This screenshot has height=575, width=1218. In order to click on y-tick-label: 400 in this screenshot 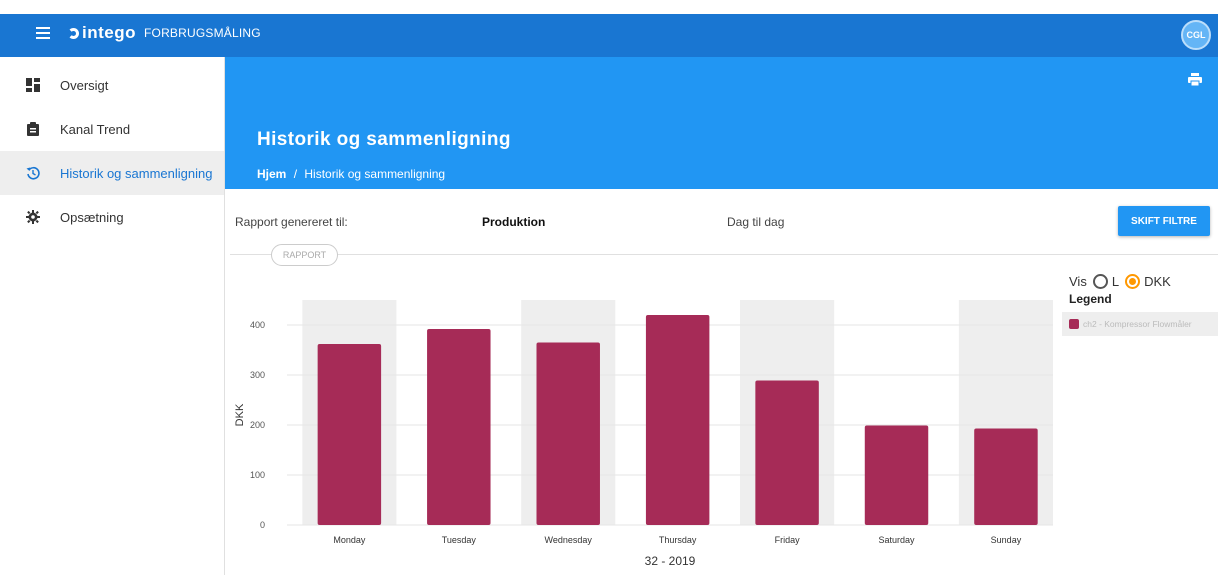, I will do `click(257, 325)`.